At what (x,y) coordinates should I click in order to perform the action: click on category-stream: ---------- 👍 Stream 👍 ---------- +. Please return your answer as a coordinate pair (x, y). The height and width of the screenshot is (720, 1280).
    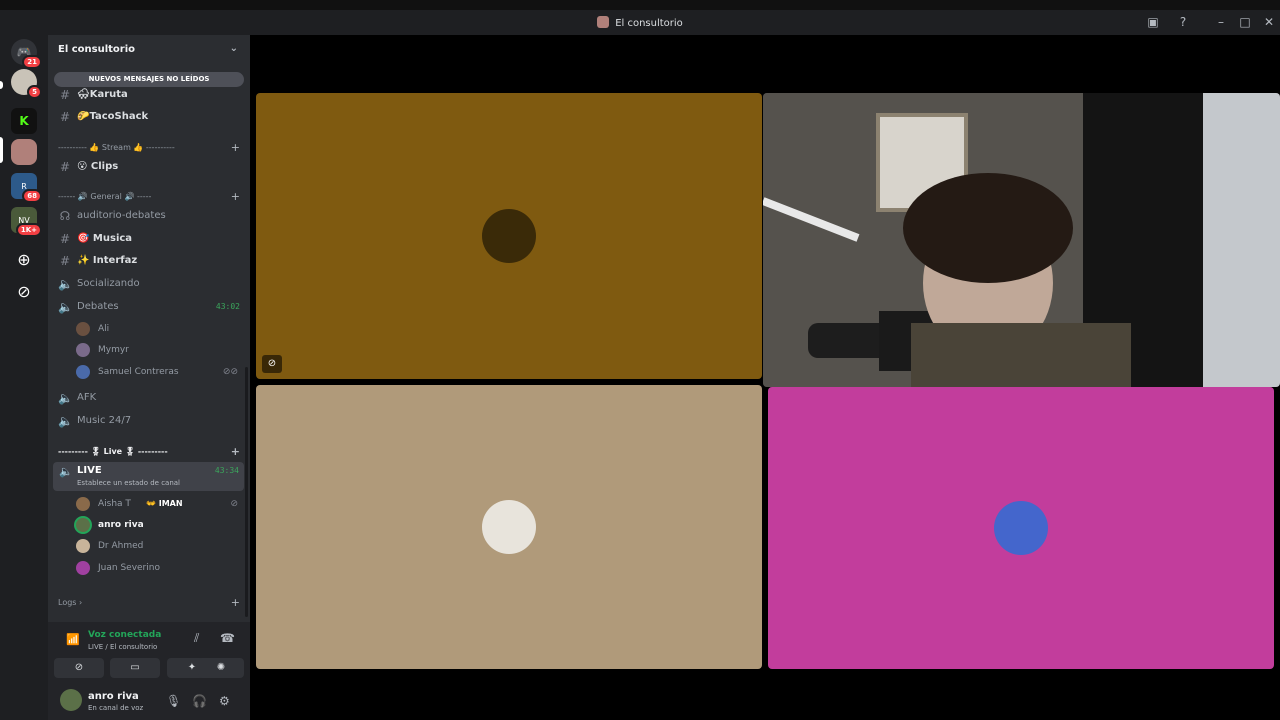
    Looking at the image, I should click on (151, 148).